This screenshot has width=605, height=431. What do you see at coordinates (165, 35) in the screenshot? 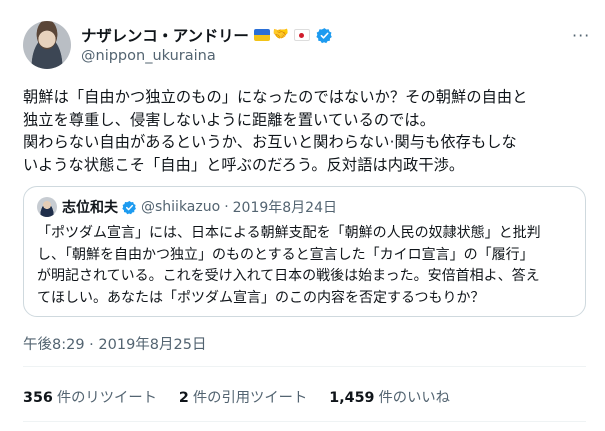
I see `author-display-name: ナザレンコ・アンドリー` at bounding box center [165, 35].